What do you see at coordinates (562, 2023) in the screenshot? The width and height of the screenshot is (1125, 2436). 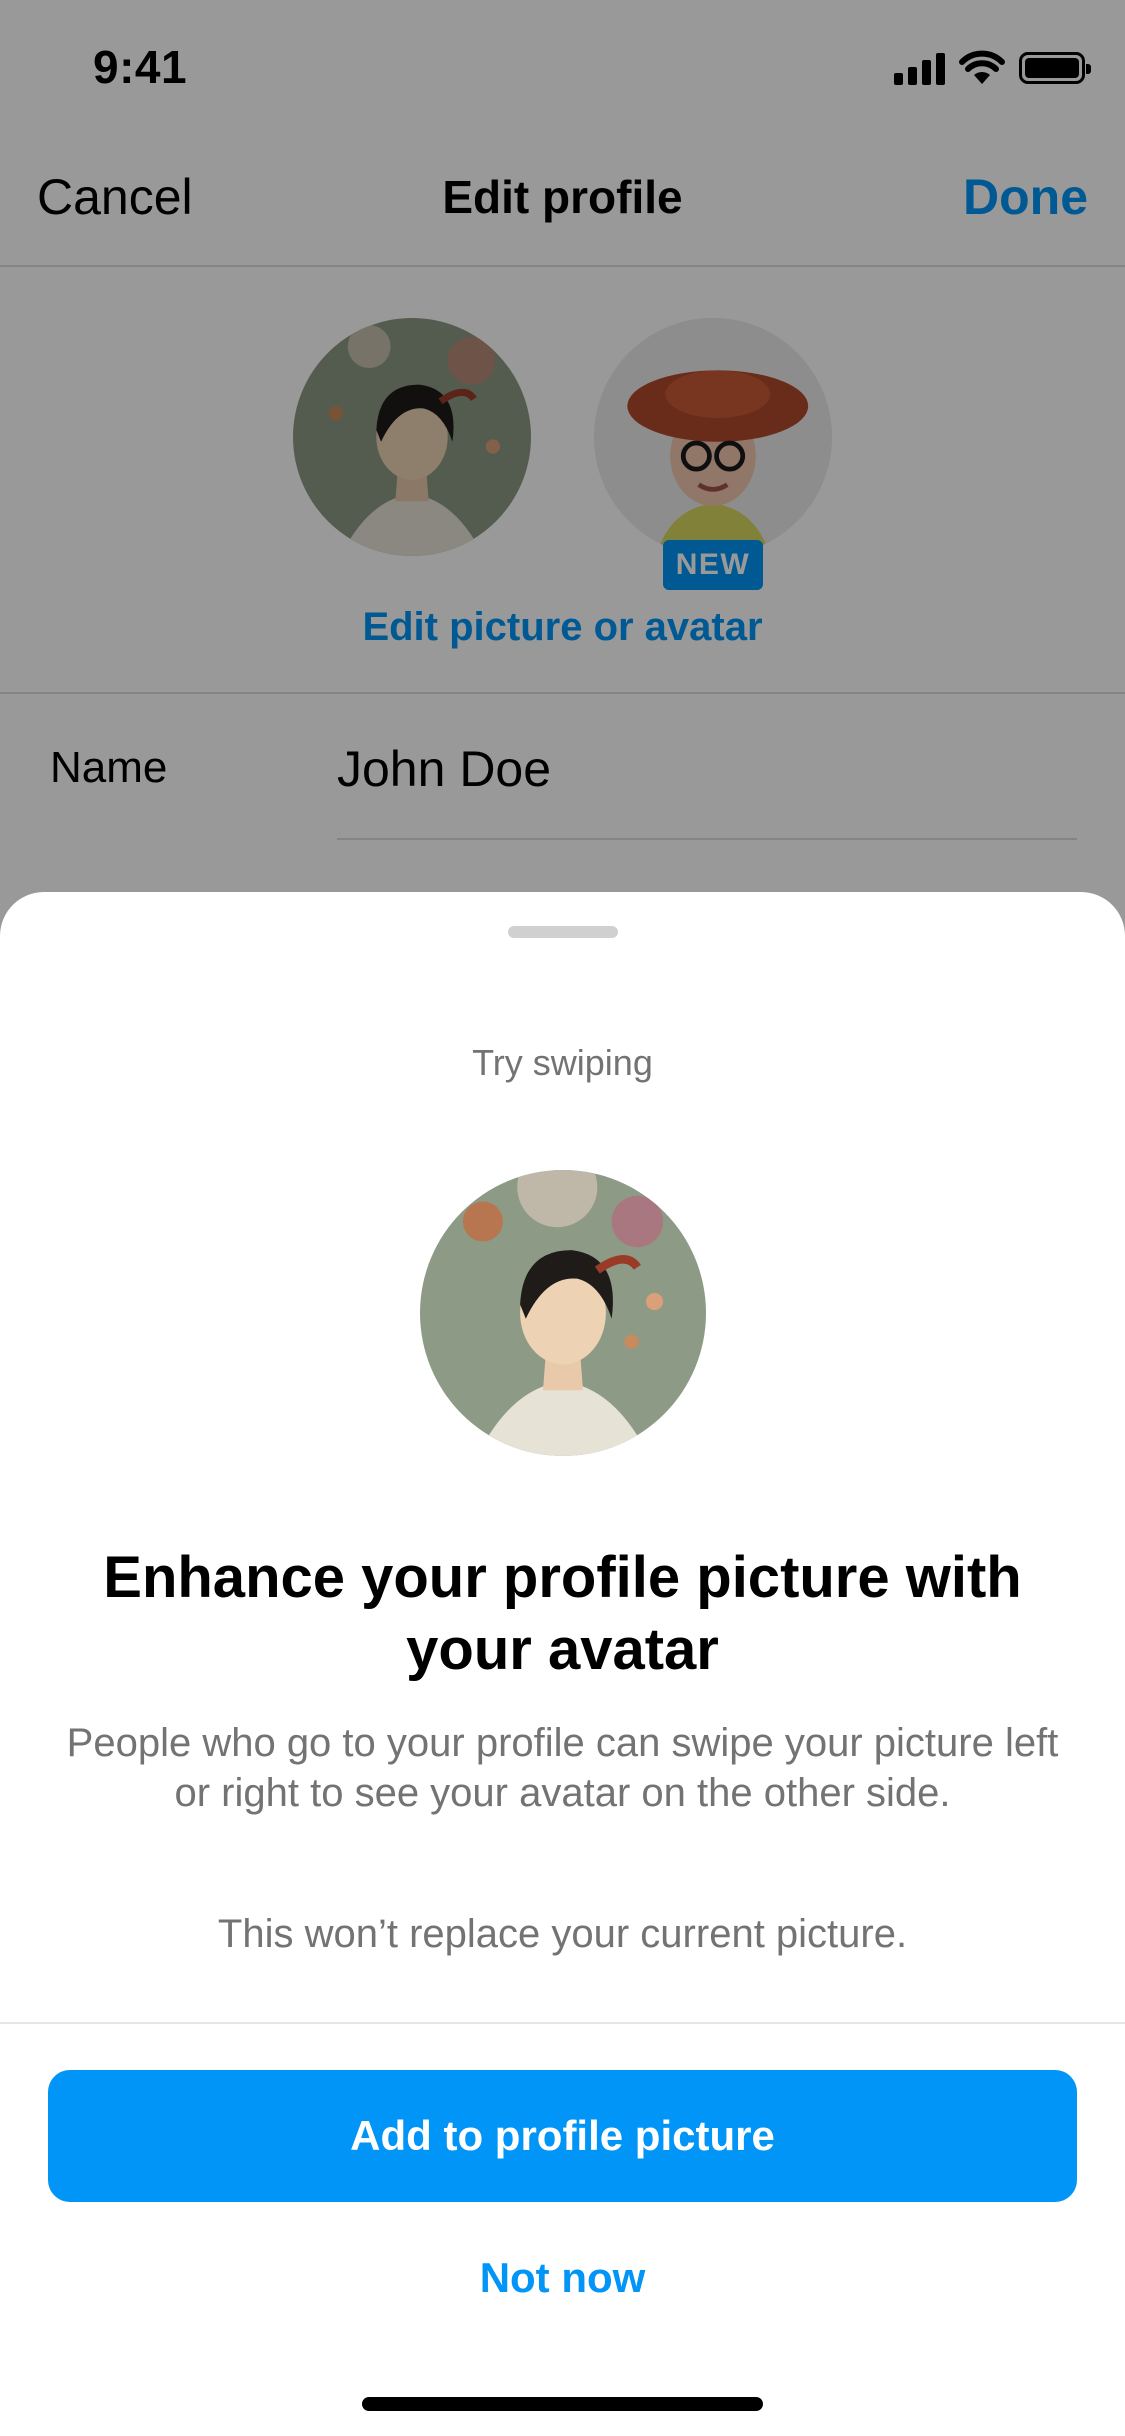 I see `sheet-divider` at bounding box center [562, 2023].